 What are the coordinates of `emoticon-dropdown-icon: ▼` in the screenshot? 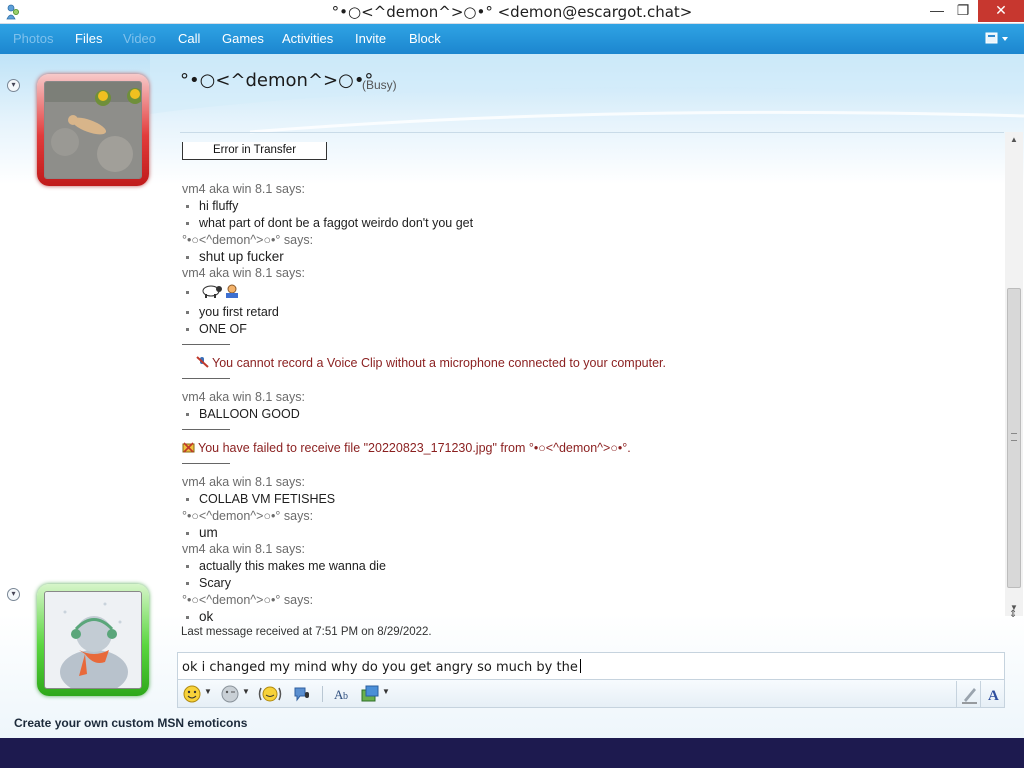 It's located at (208, 691).